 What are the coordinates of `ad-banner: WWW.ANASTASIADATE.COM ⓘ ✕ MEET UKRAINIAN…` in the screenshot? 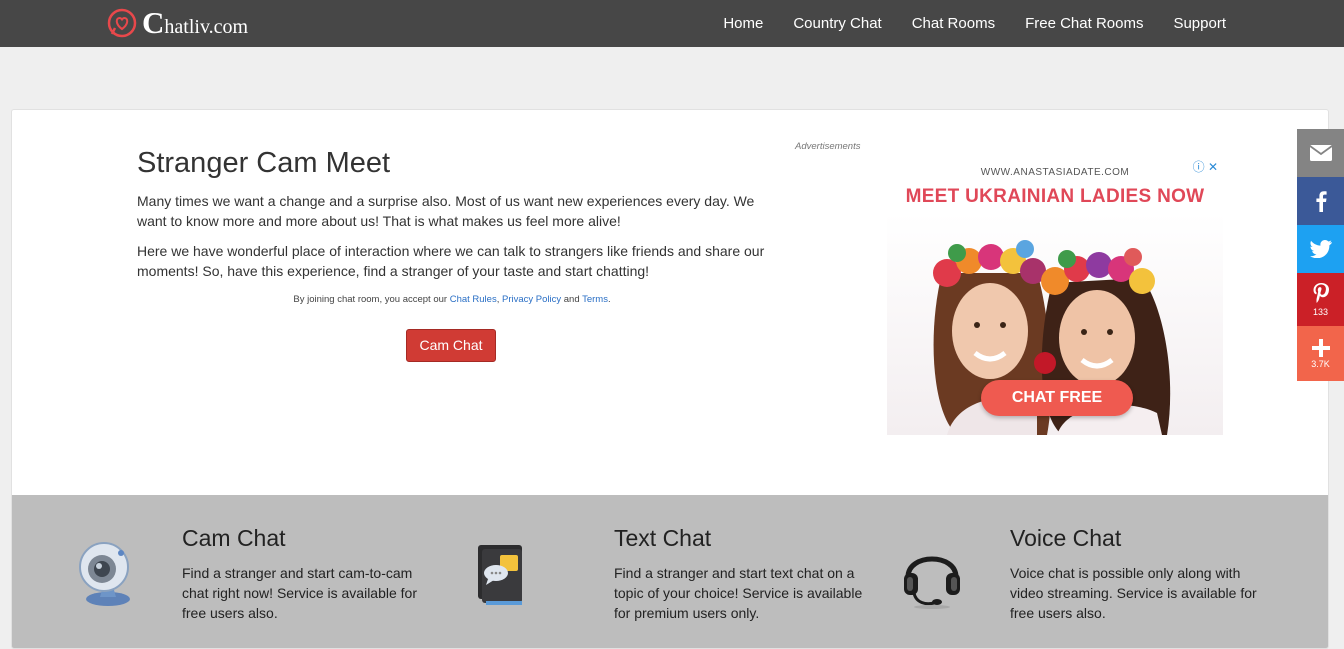 It's located at (1055, 295).